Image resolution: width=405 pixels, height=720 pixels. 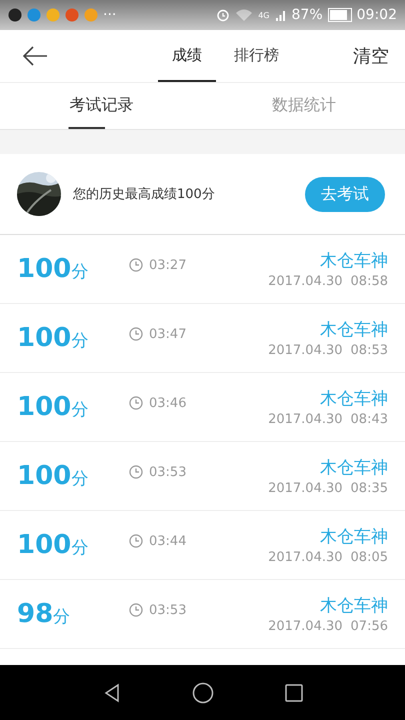 I want to click on score: 98分, so click(x=44, y=614).